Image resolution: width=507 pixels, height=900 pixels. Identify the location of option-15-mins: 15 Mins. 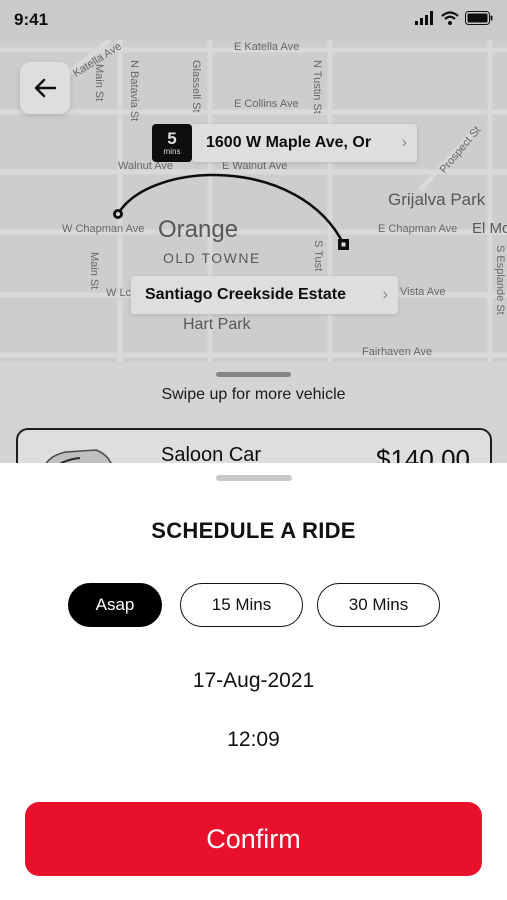
(241, 605).